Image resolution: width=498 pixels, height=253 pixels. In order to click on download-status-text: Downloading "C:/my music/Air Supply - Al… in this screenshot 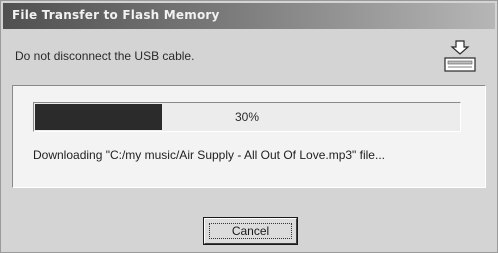, I will do `click(209, 155)`.